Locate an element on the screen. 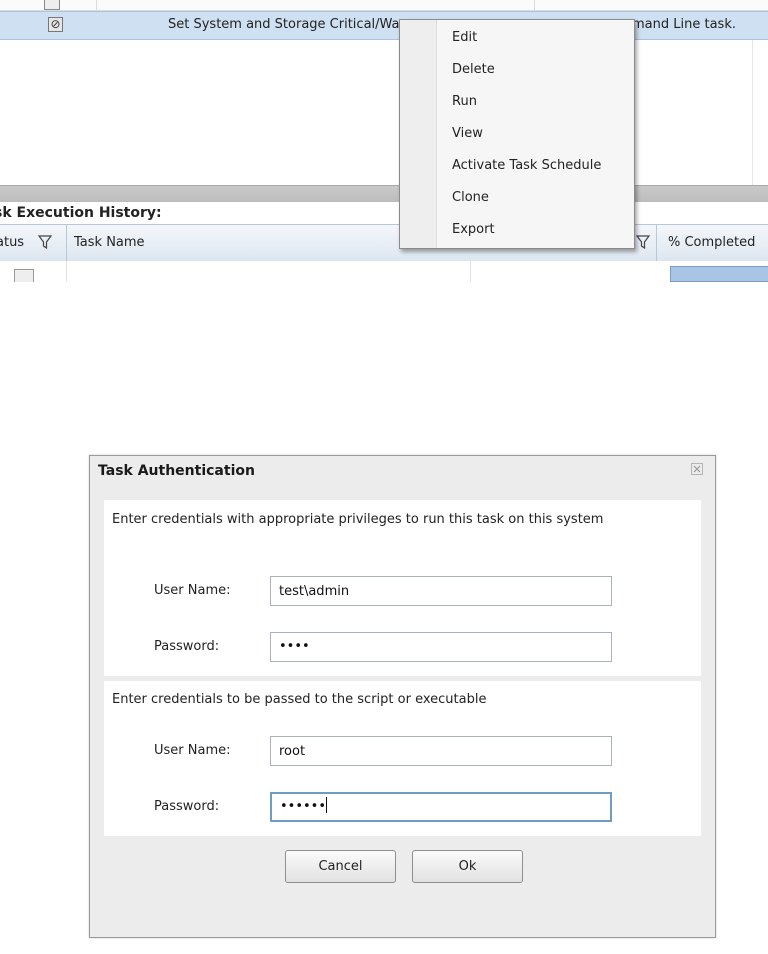 The height and width of the screenshot is (954, 768). dialog-title: Task Authentication is located at coordinates (176, 471).